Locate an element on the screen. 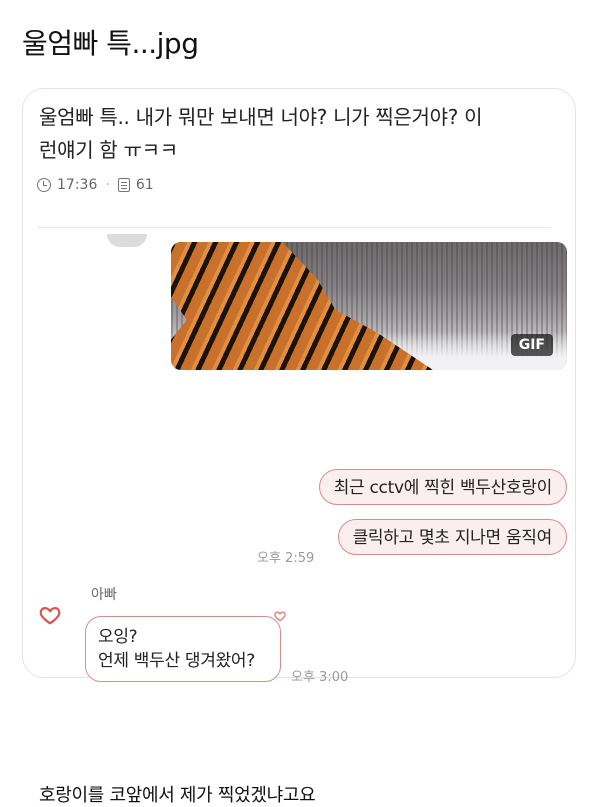 Image resolution: width=600 pixels, height=807 pixels. clock-icon is located at coordinates (44, 185).